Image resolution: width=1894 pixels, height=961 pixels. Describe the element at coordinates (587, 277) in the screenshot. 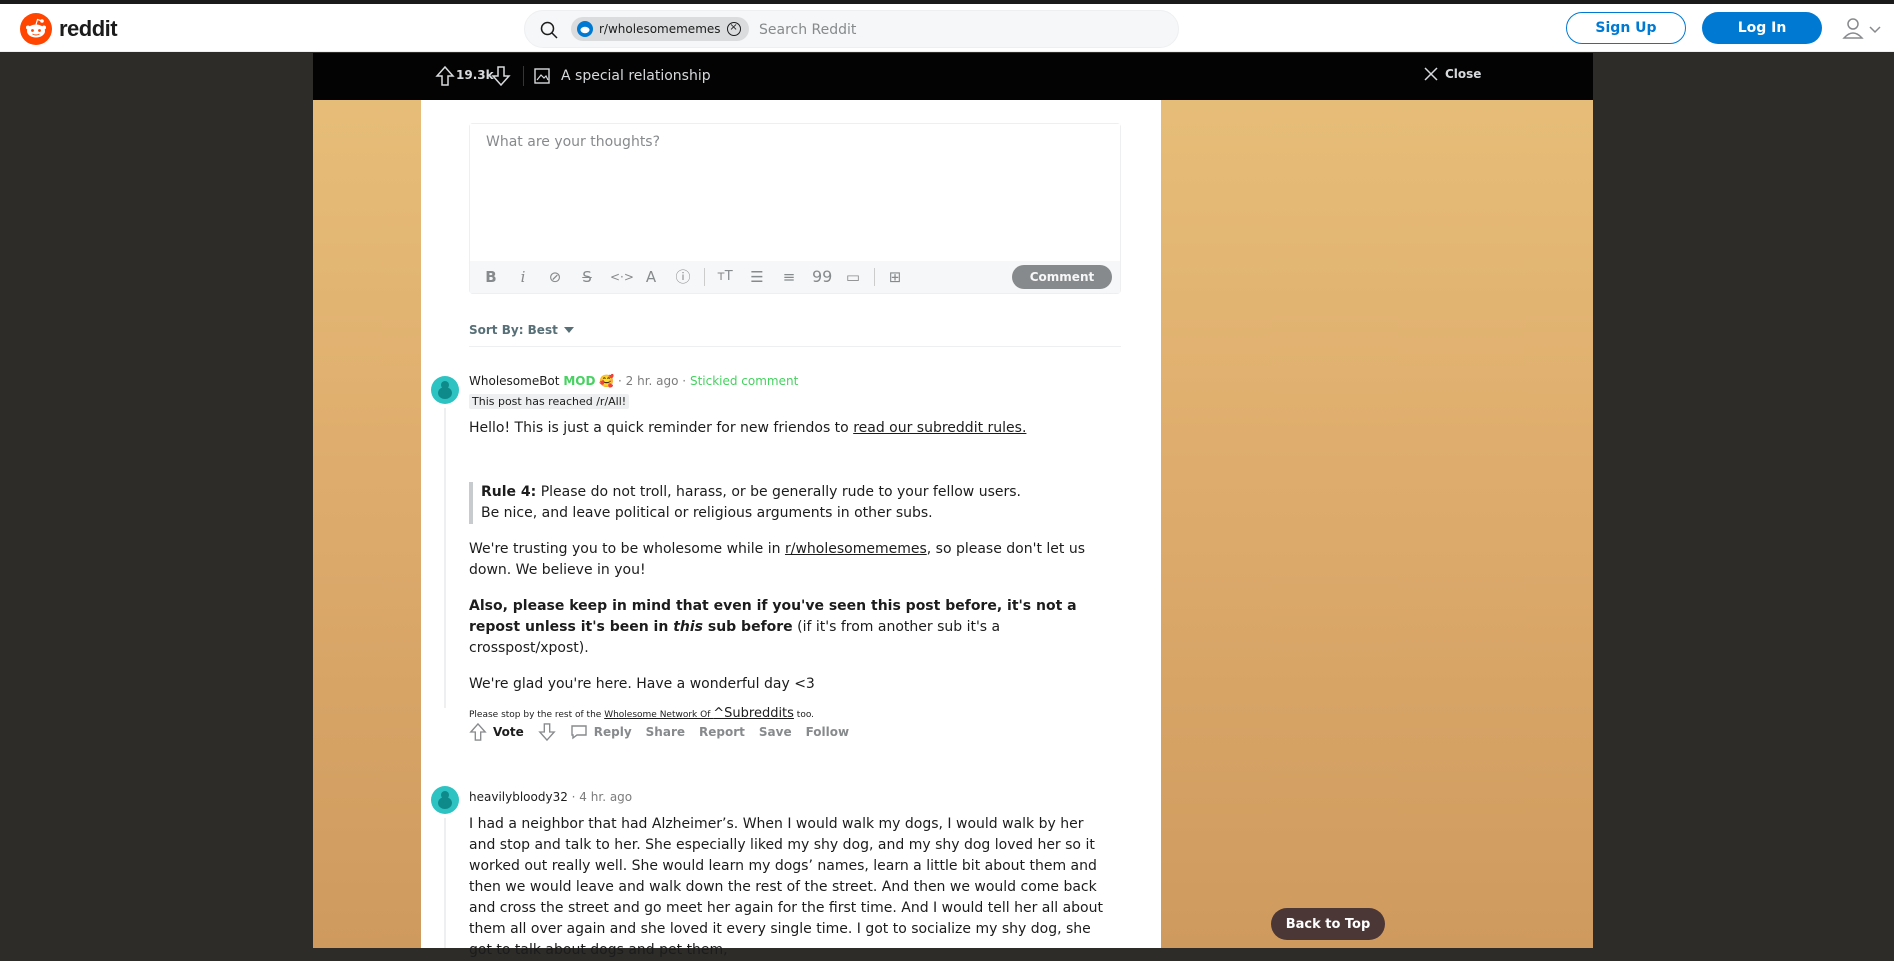

I see `strikethrough-icon: S` at that location.